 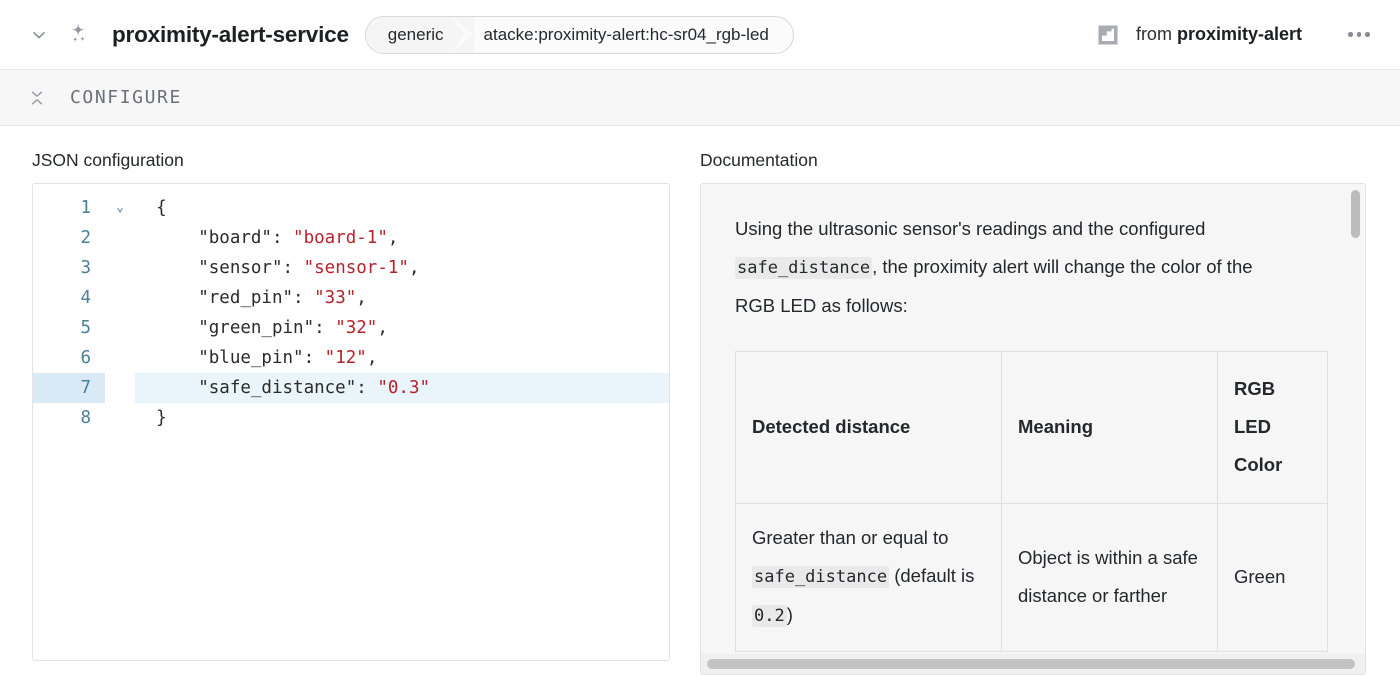 What do you see at coordinates (1355, 421) in the screenshot?
I see `doc-vertical-scrollbar` at bounding box center [1355, 421].